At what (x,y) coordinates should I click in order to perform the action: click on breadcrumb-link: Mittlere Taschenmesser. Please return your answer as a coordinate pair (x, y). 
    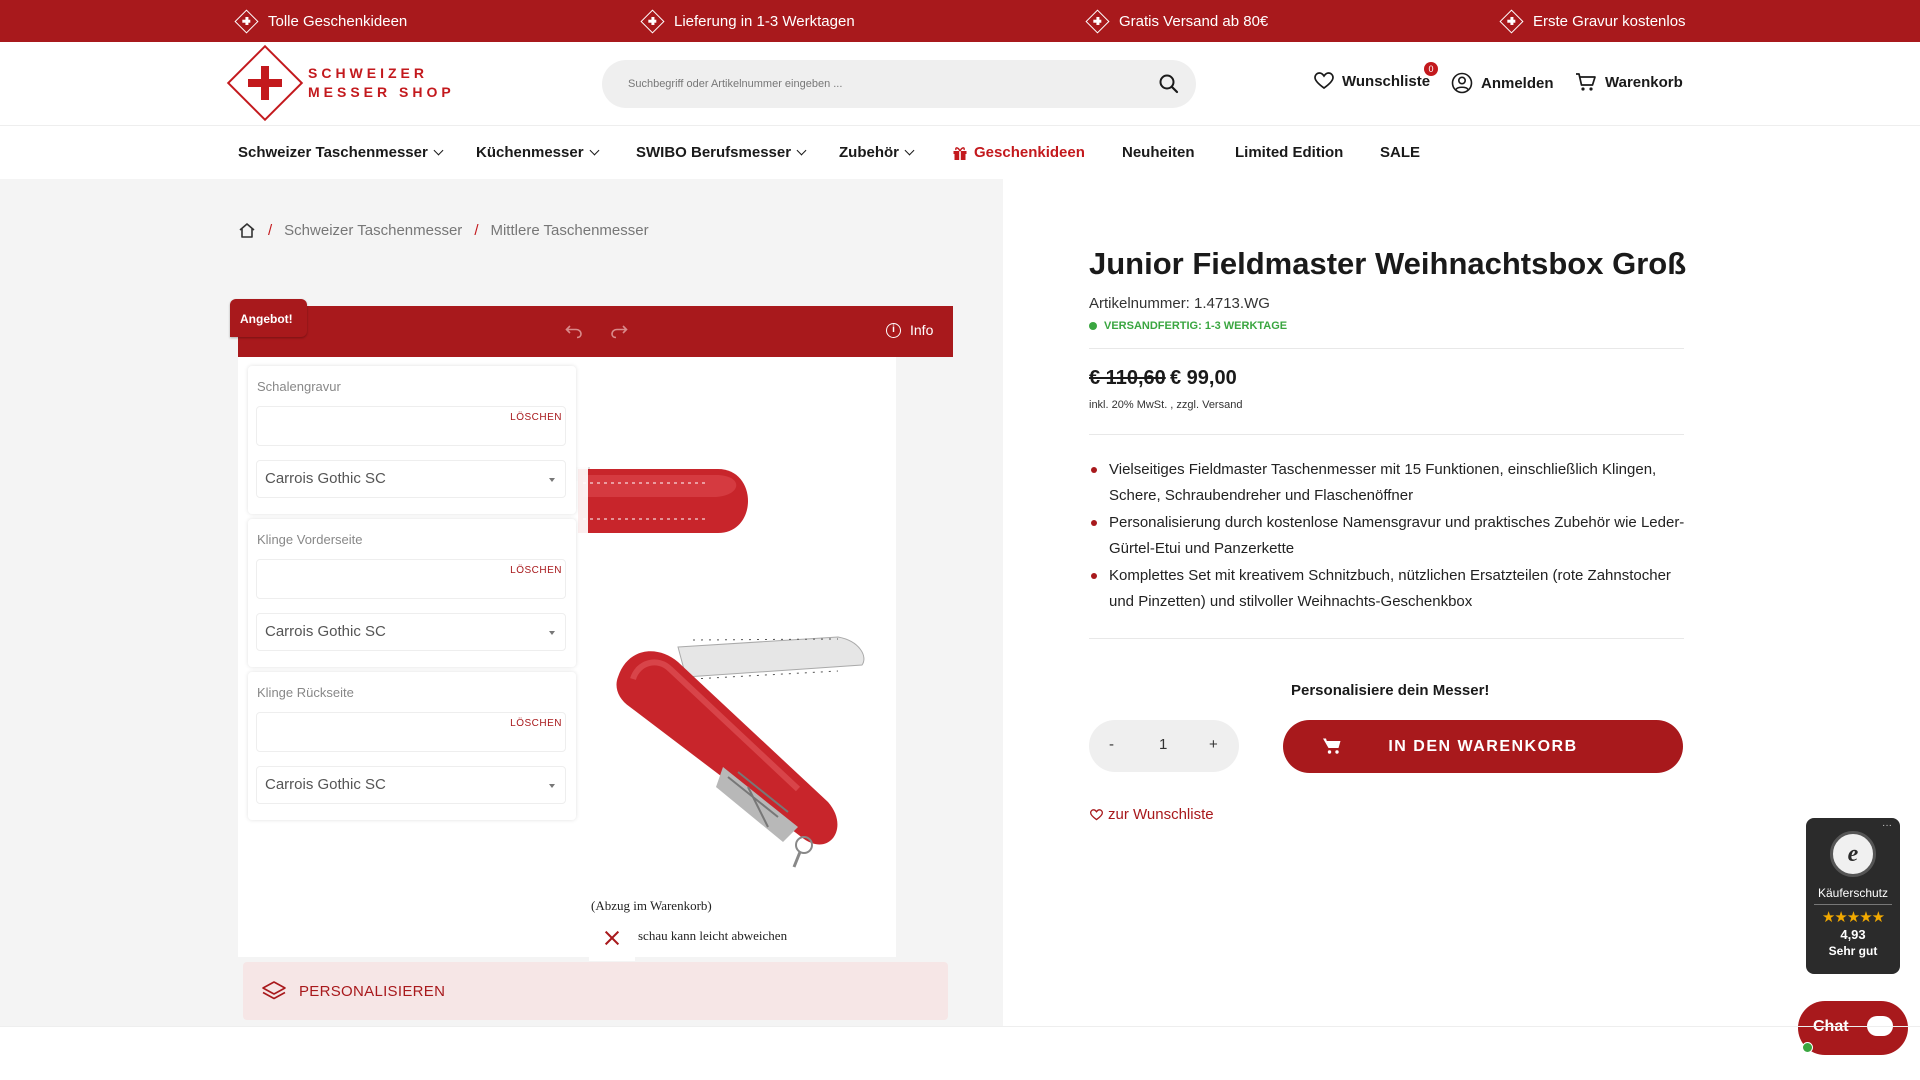
    Looking at the image, I should click on (569, 230).